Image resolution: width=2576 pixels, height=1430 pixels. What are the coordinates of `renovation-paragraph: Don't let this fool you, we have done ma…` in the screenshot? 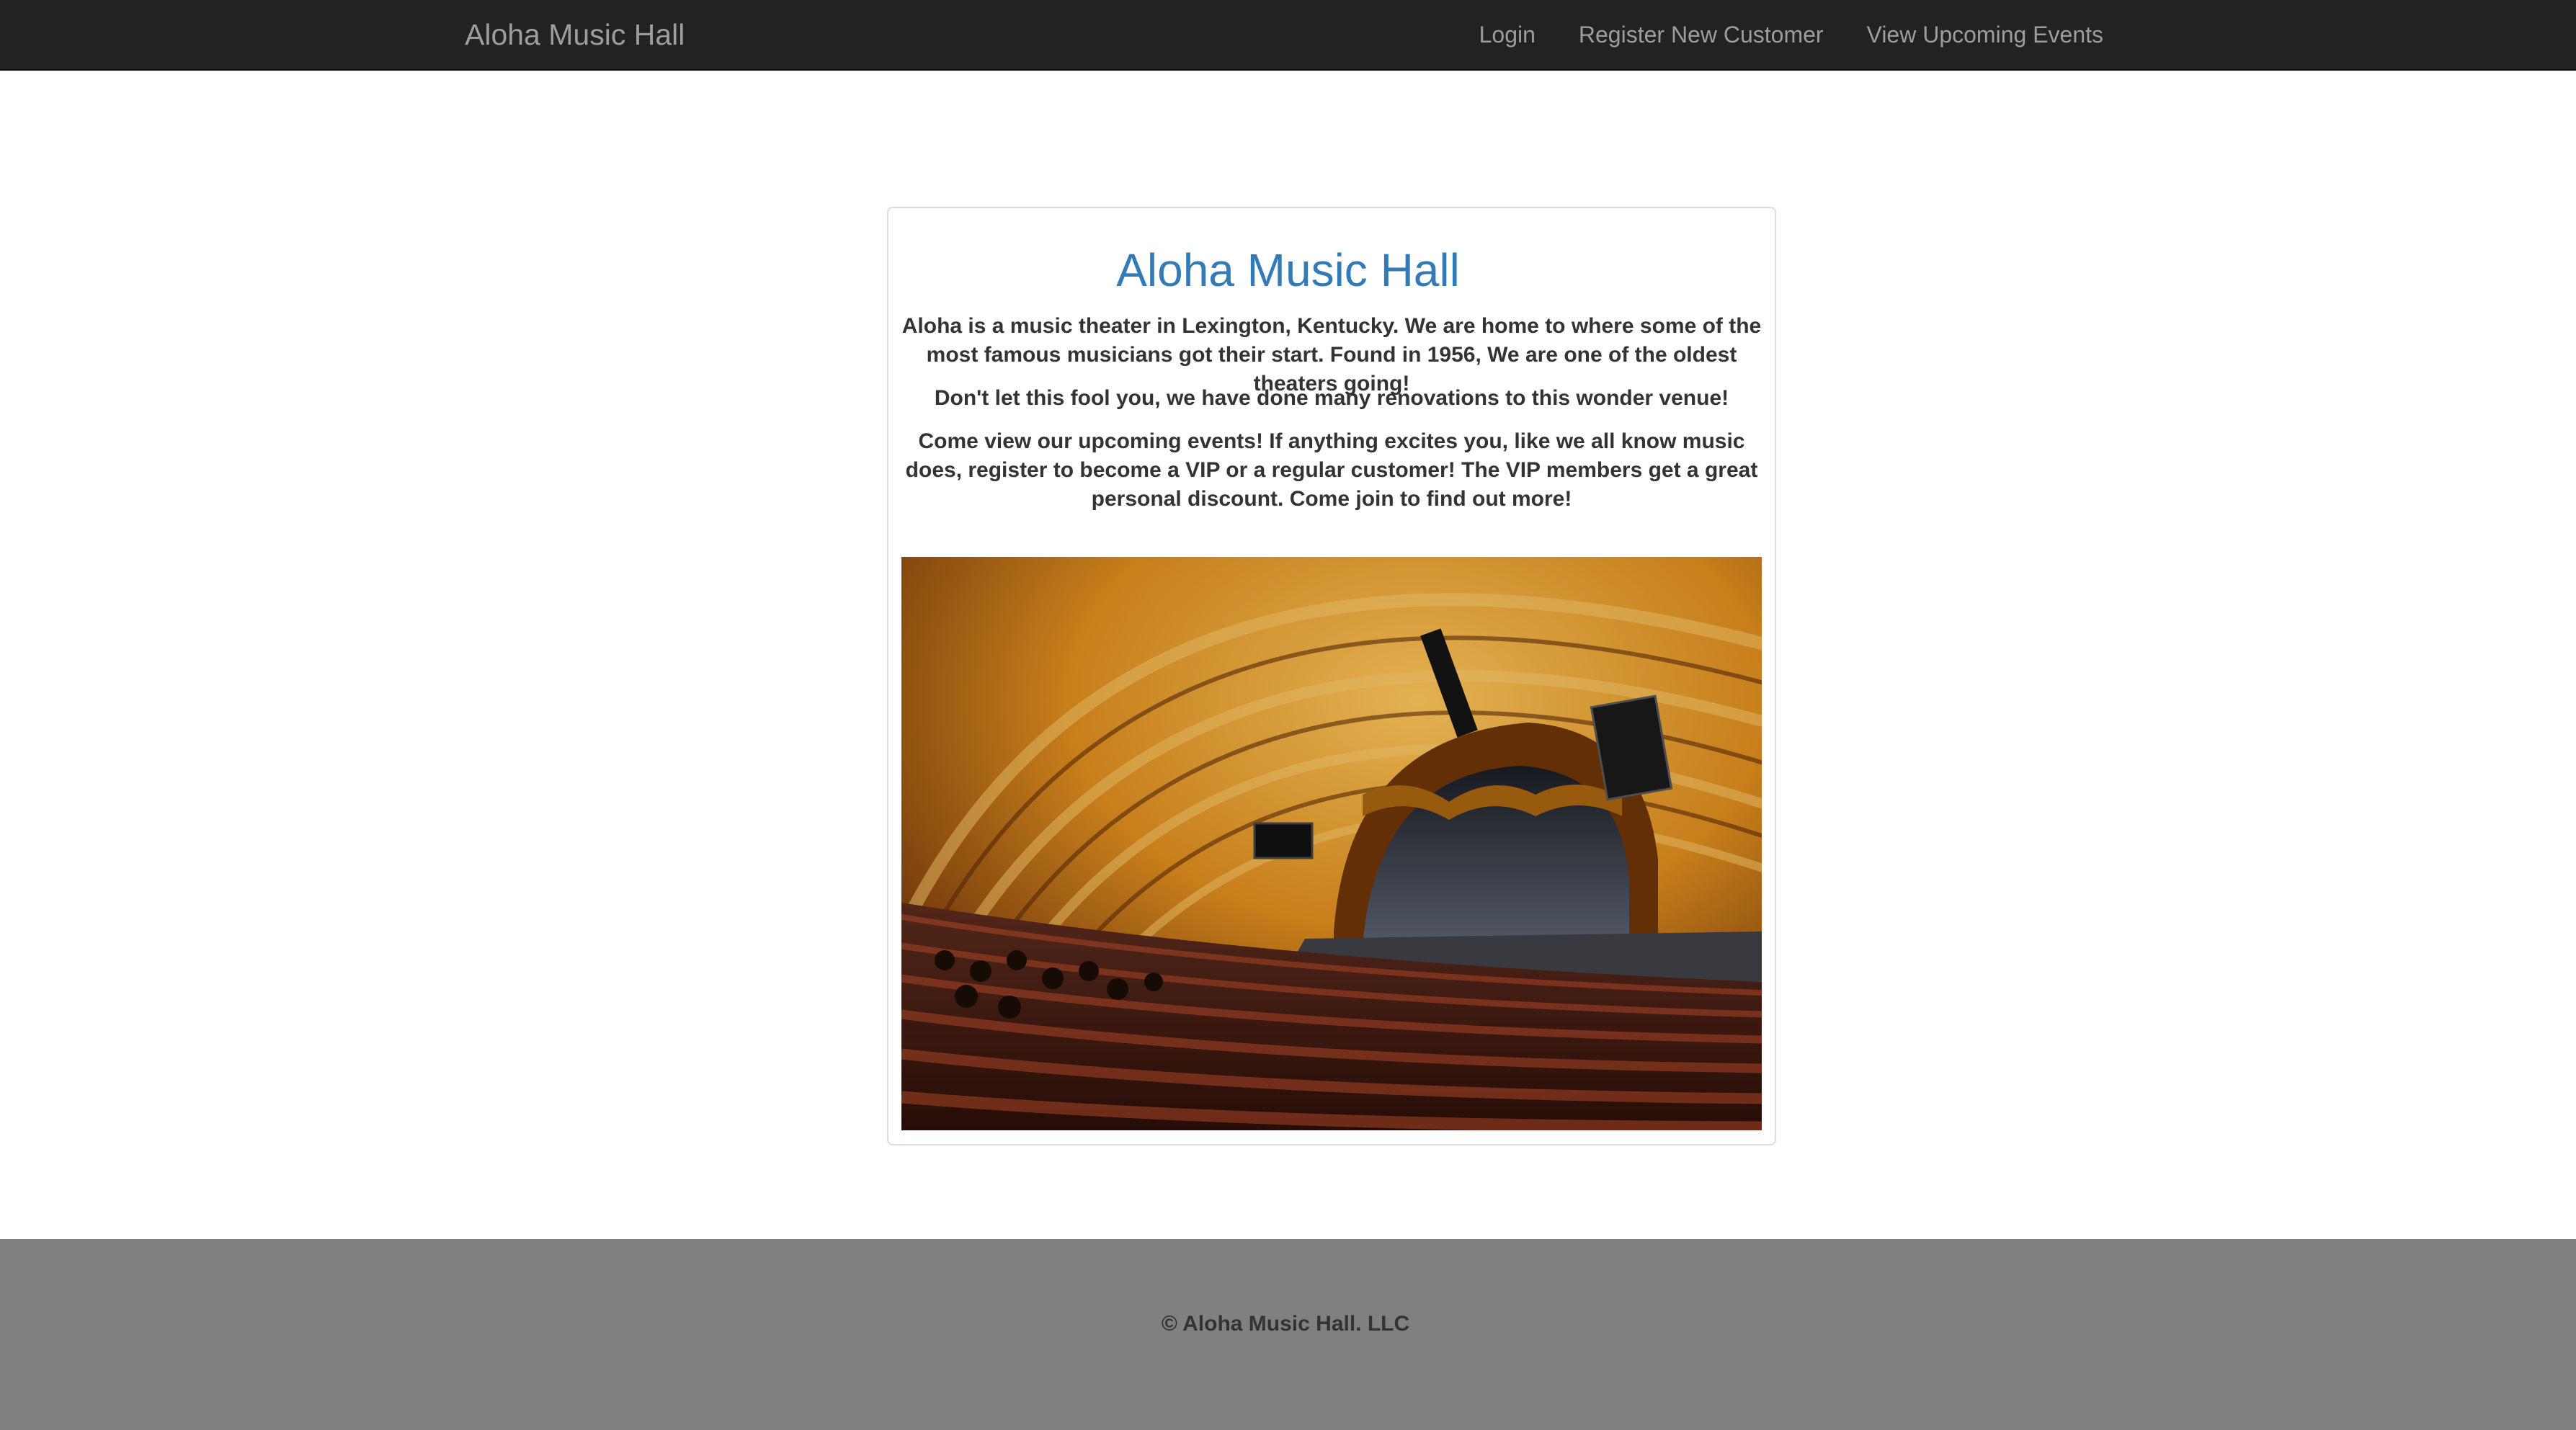 It's located at (1331, 398).